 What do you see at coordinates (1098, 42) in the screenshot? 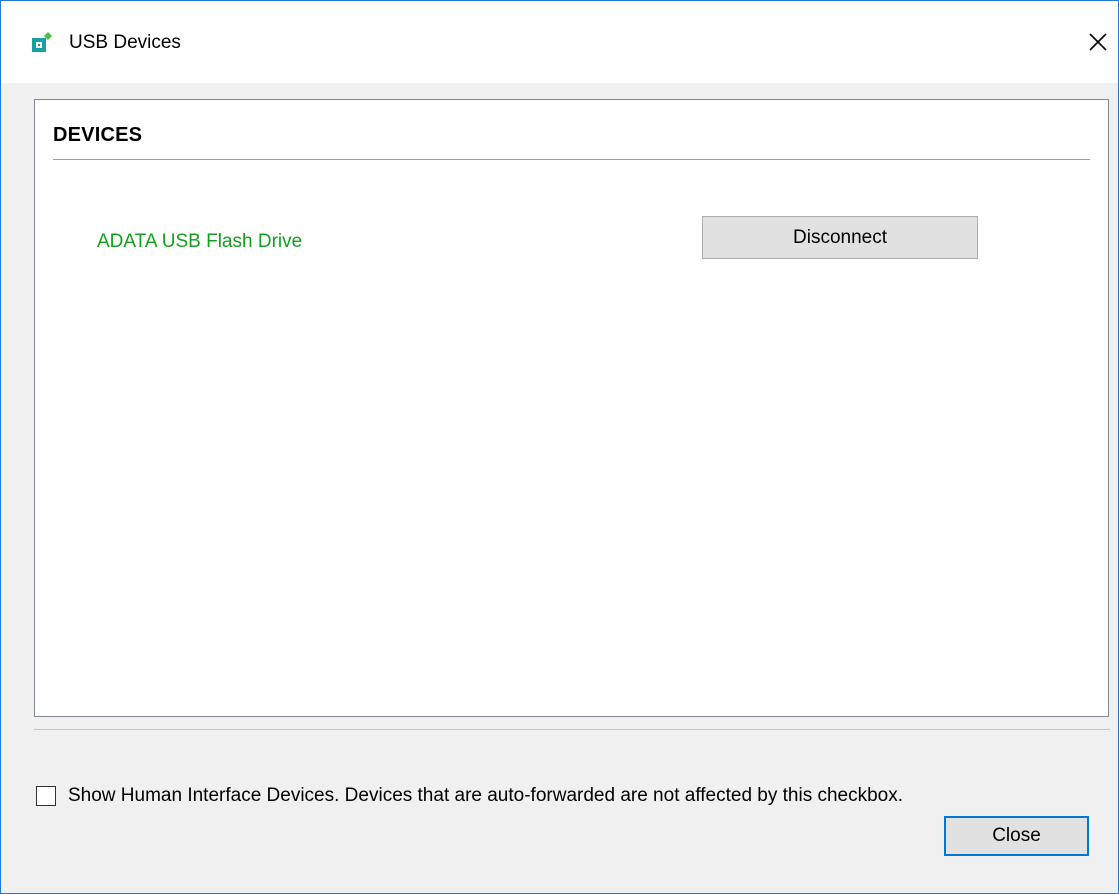
I see `close-icon` at bounding box center [1098, 42].